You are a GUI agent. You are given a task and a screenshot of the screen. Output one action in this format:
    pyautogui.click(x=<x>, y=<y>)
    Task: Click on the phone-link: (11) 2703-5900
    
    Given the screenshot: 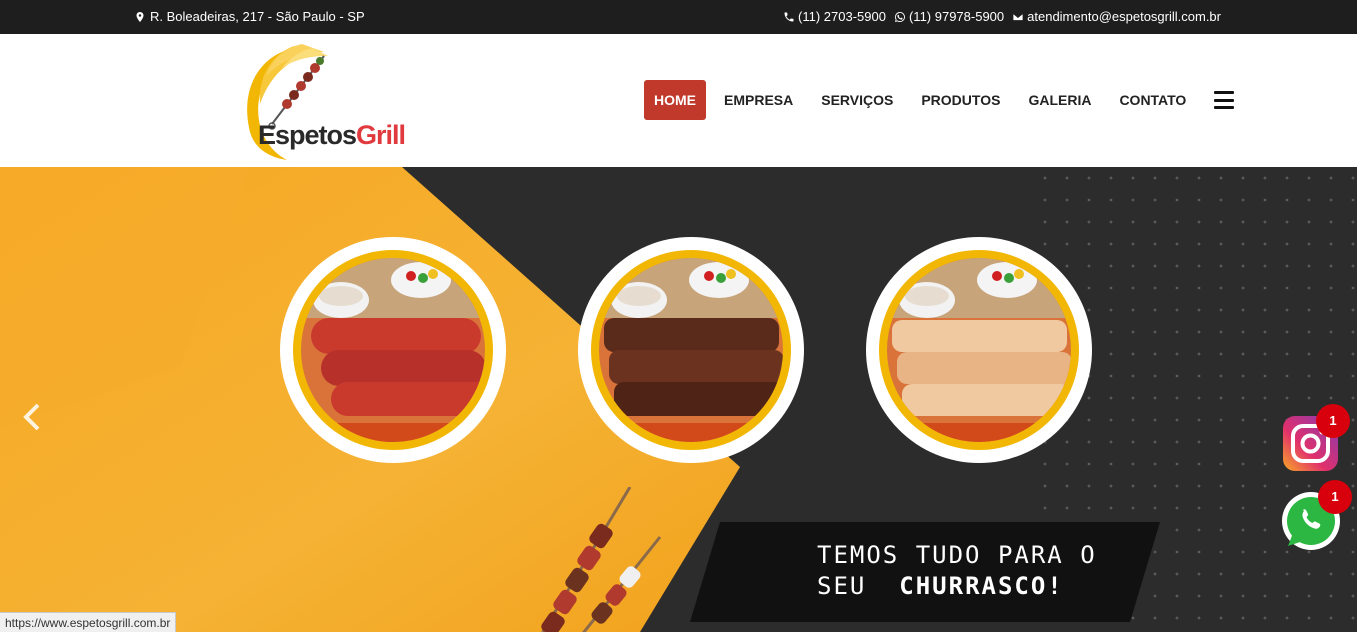 What is the action you would take?
    pyautogui.click(x=834, y=16)
    